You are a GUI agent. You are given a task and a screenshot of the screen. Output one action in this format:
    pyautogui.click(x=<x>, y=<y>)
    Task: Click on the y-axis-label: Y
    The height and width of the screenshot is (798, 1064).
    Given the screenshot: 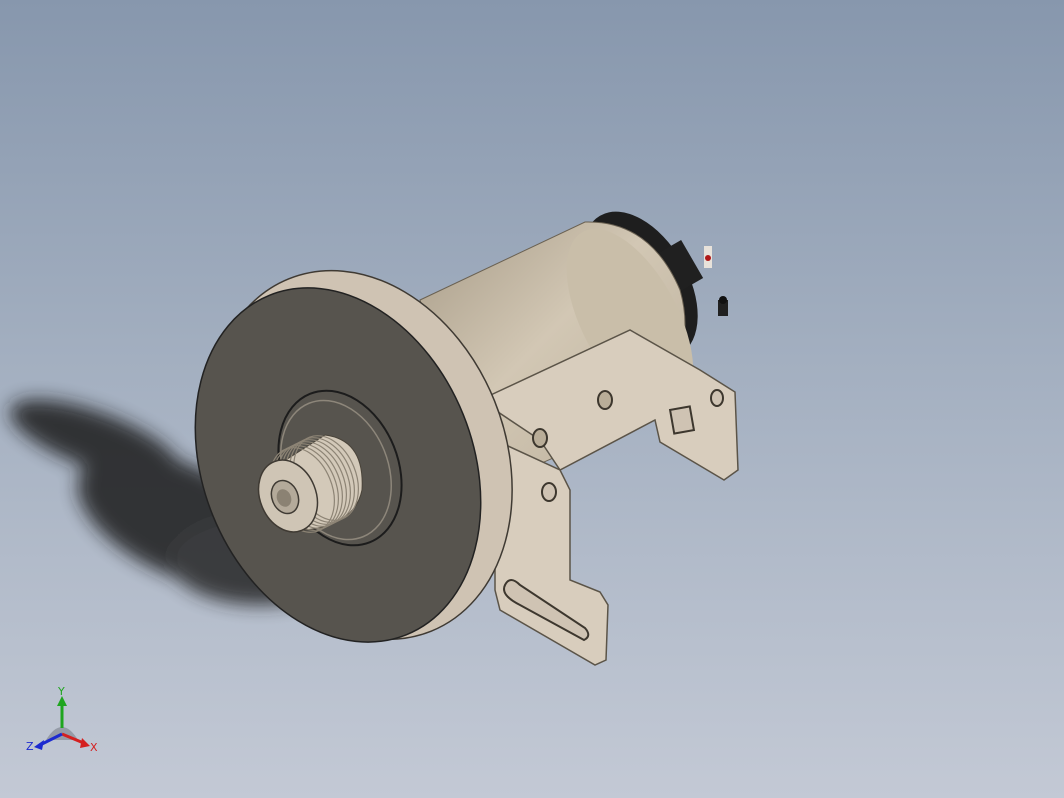 What is the action you would take?
    pyautogui.click(x=61, y=691)
    